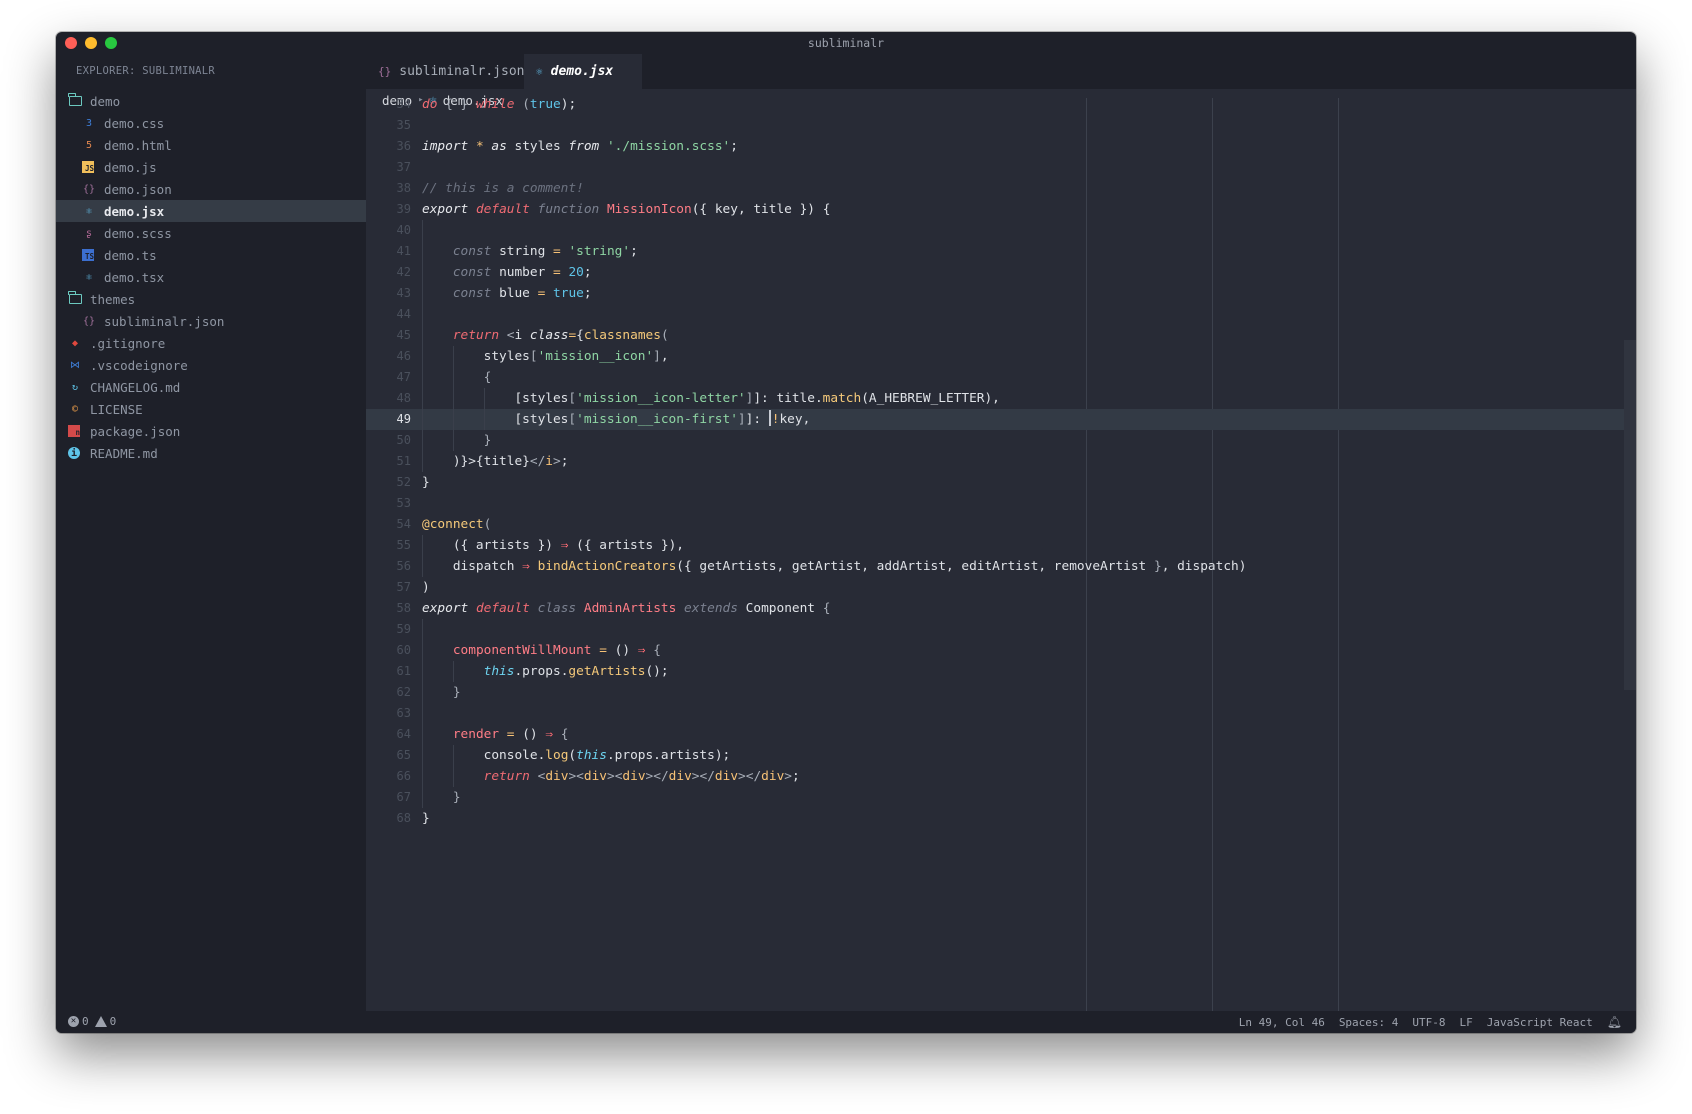 Image resolution: width=1692 pixels, height=1114 pixels. Describe the element at coordinates (1001, 335) in the screenshot. I see `code-line: 45 return <i class={classnames(` at that location.